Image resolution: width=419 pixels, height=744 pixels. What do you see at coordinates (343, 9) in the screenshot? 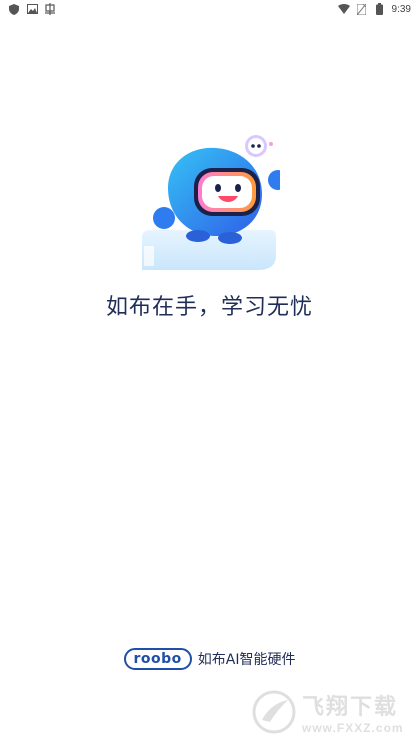
I see `wifi-icon` at bounding box center [343, 9].